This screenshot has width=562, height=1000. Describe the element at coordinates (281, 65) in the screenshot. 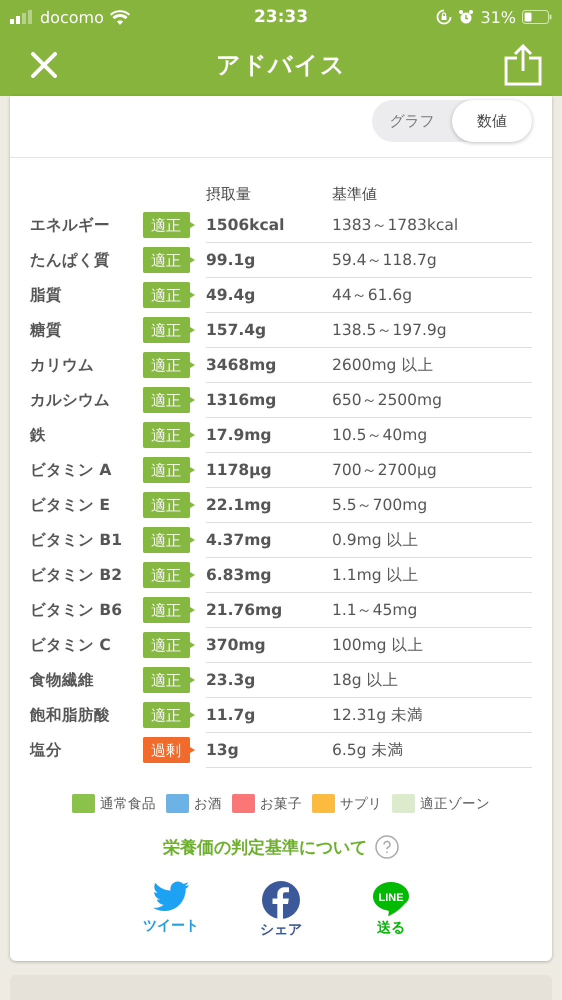

I see `screen-title: アドバイス` at that location.